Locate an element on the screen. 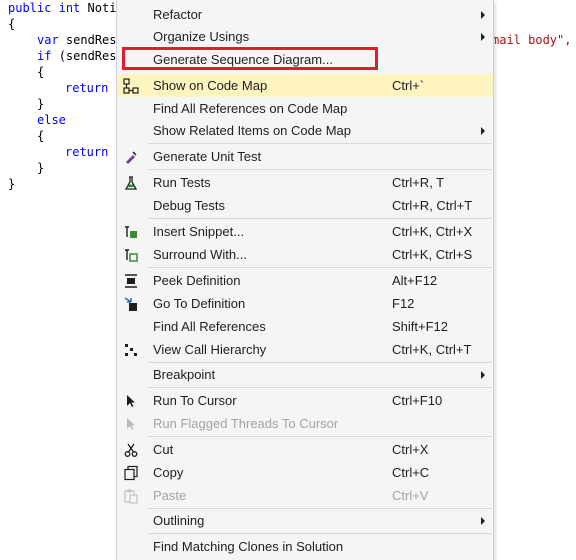  code-line-1: public int Noti is located at coordinates (62, 8).